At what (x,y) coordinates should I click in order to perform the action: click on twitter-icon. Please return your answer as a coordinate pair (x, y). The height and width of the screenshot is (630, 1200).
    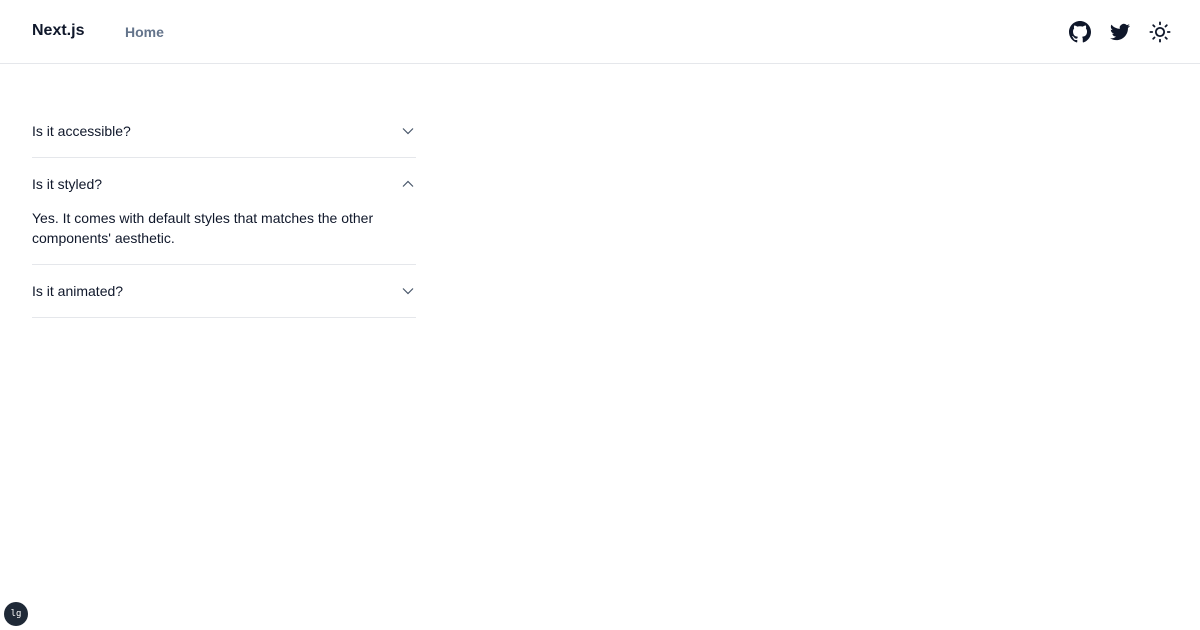
    Looking at the image, I should click on (1120, 32).